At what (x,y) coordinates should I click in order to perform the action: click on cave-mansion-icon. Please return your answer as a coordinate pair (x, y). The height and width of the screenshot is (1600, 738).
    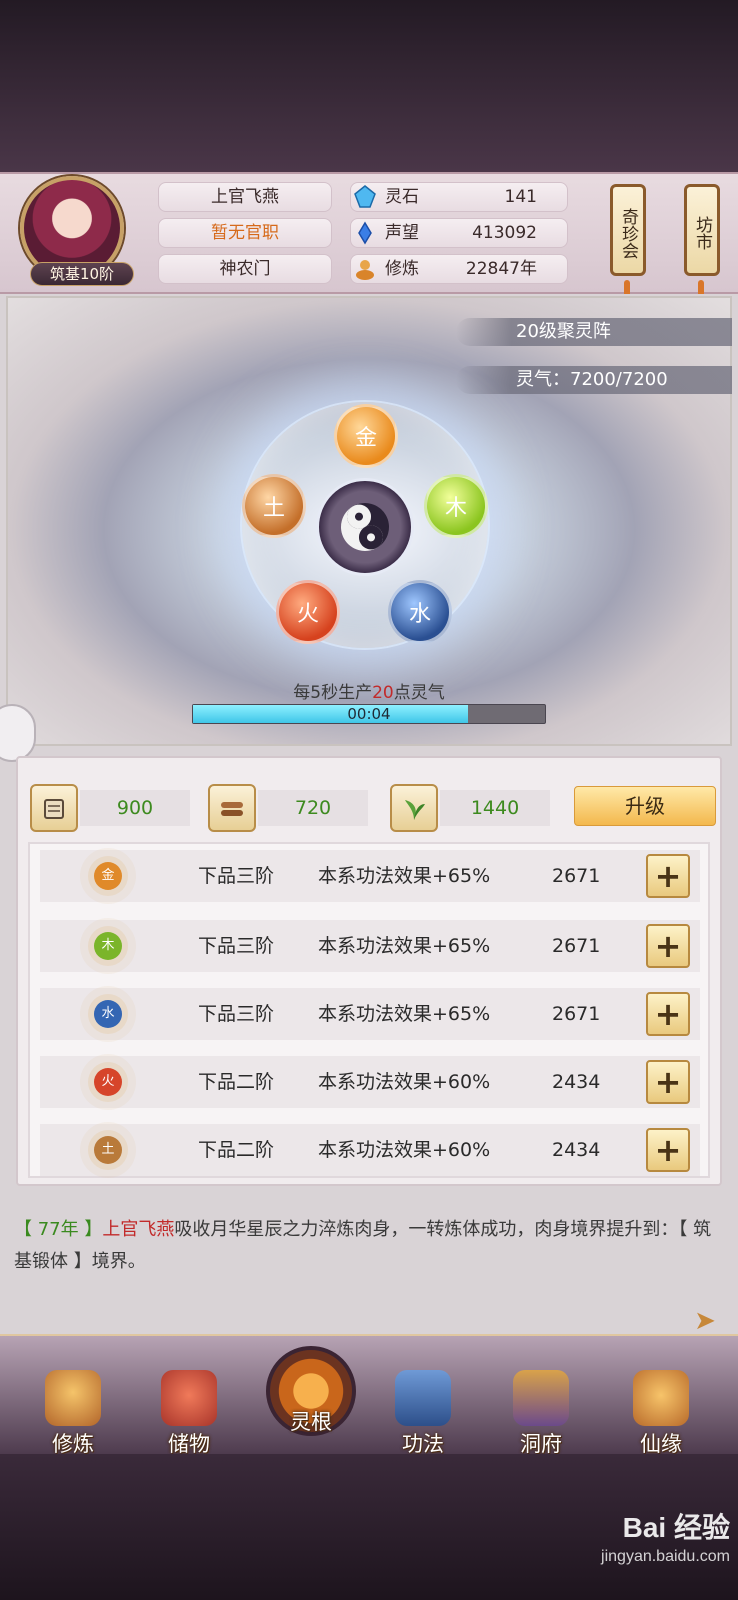
    Looking at the image, I should click on (541, 1398).